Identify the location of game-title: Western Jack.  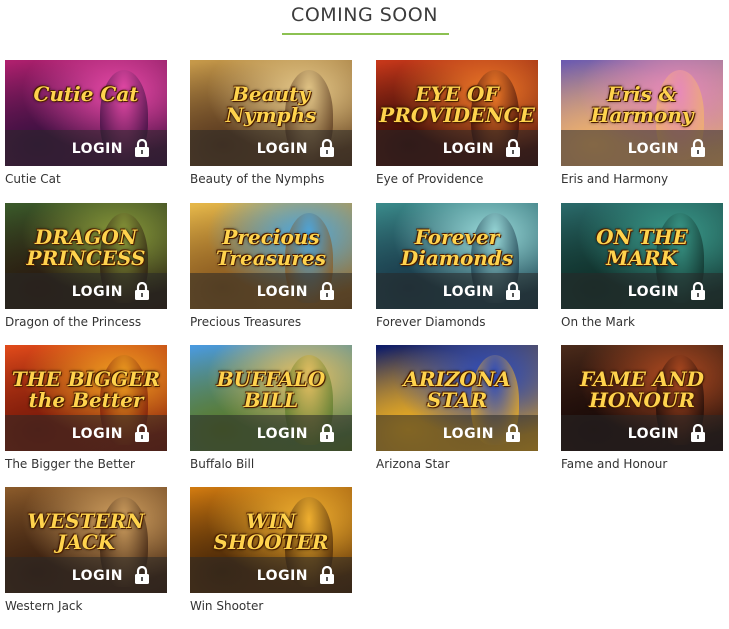
(43, 606).